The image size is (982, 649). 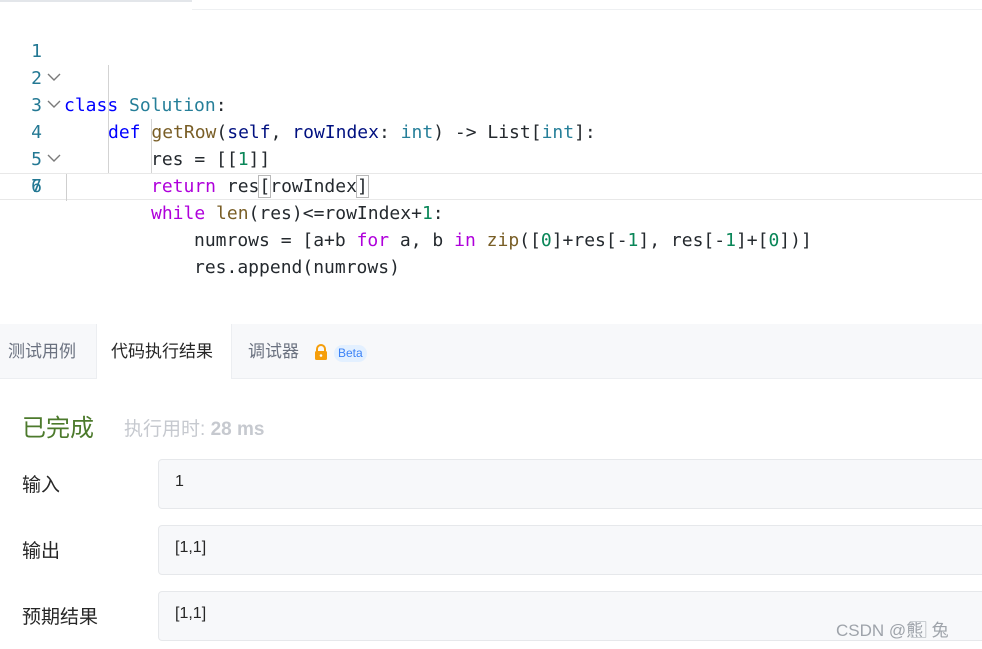 What do you see at coordinates (41, 551) in the screenshot?
I see `output-label: 输出` at bounding box center [41, 551].